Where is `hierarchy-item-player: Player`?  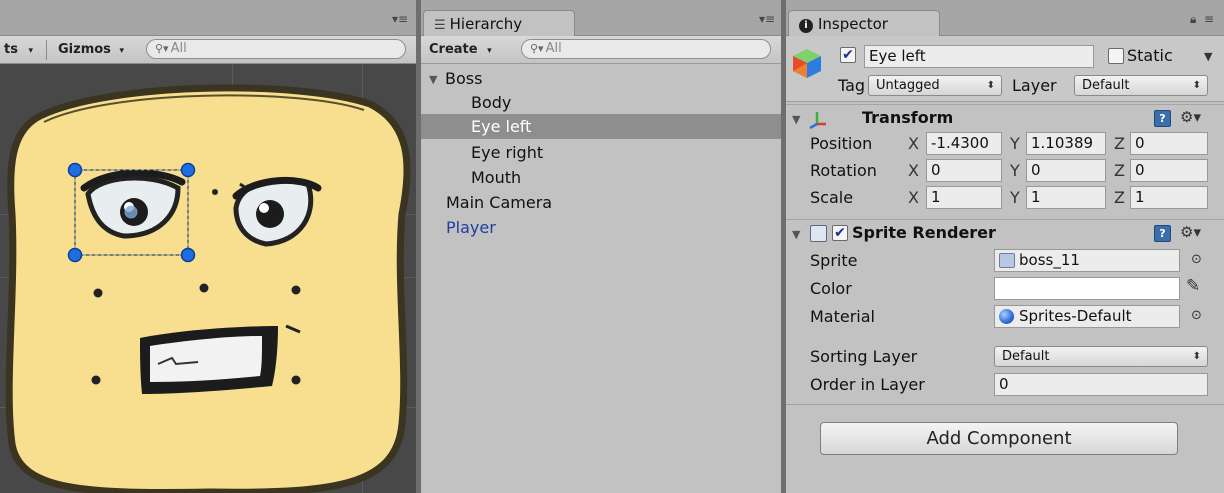 hierarchy-item-player: Player is located at coordinates (601, 227).